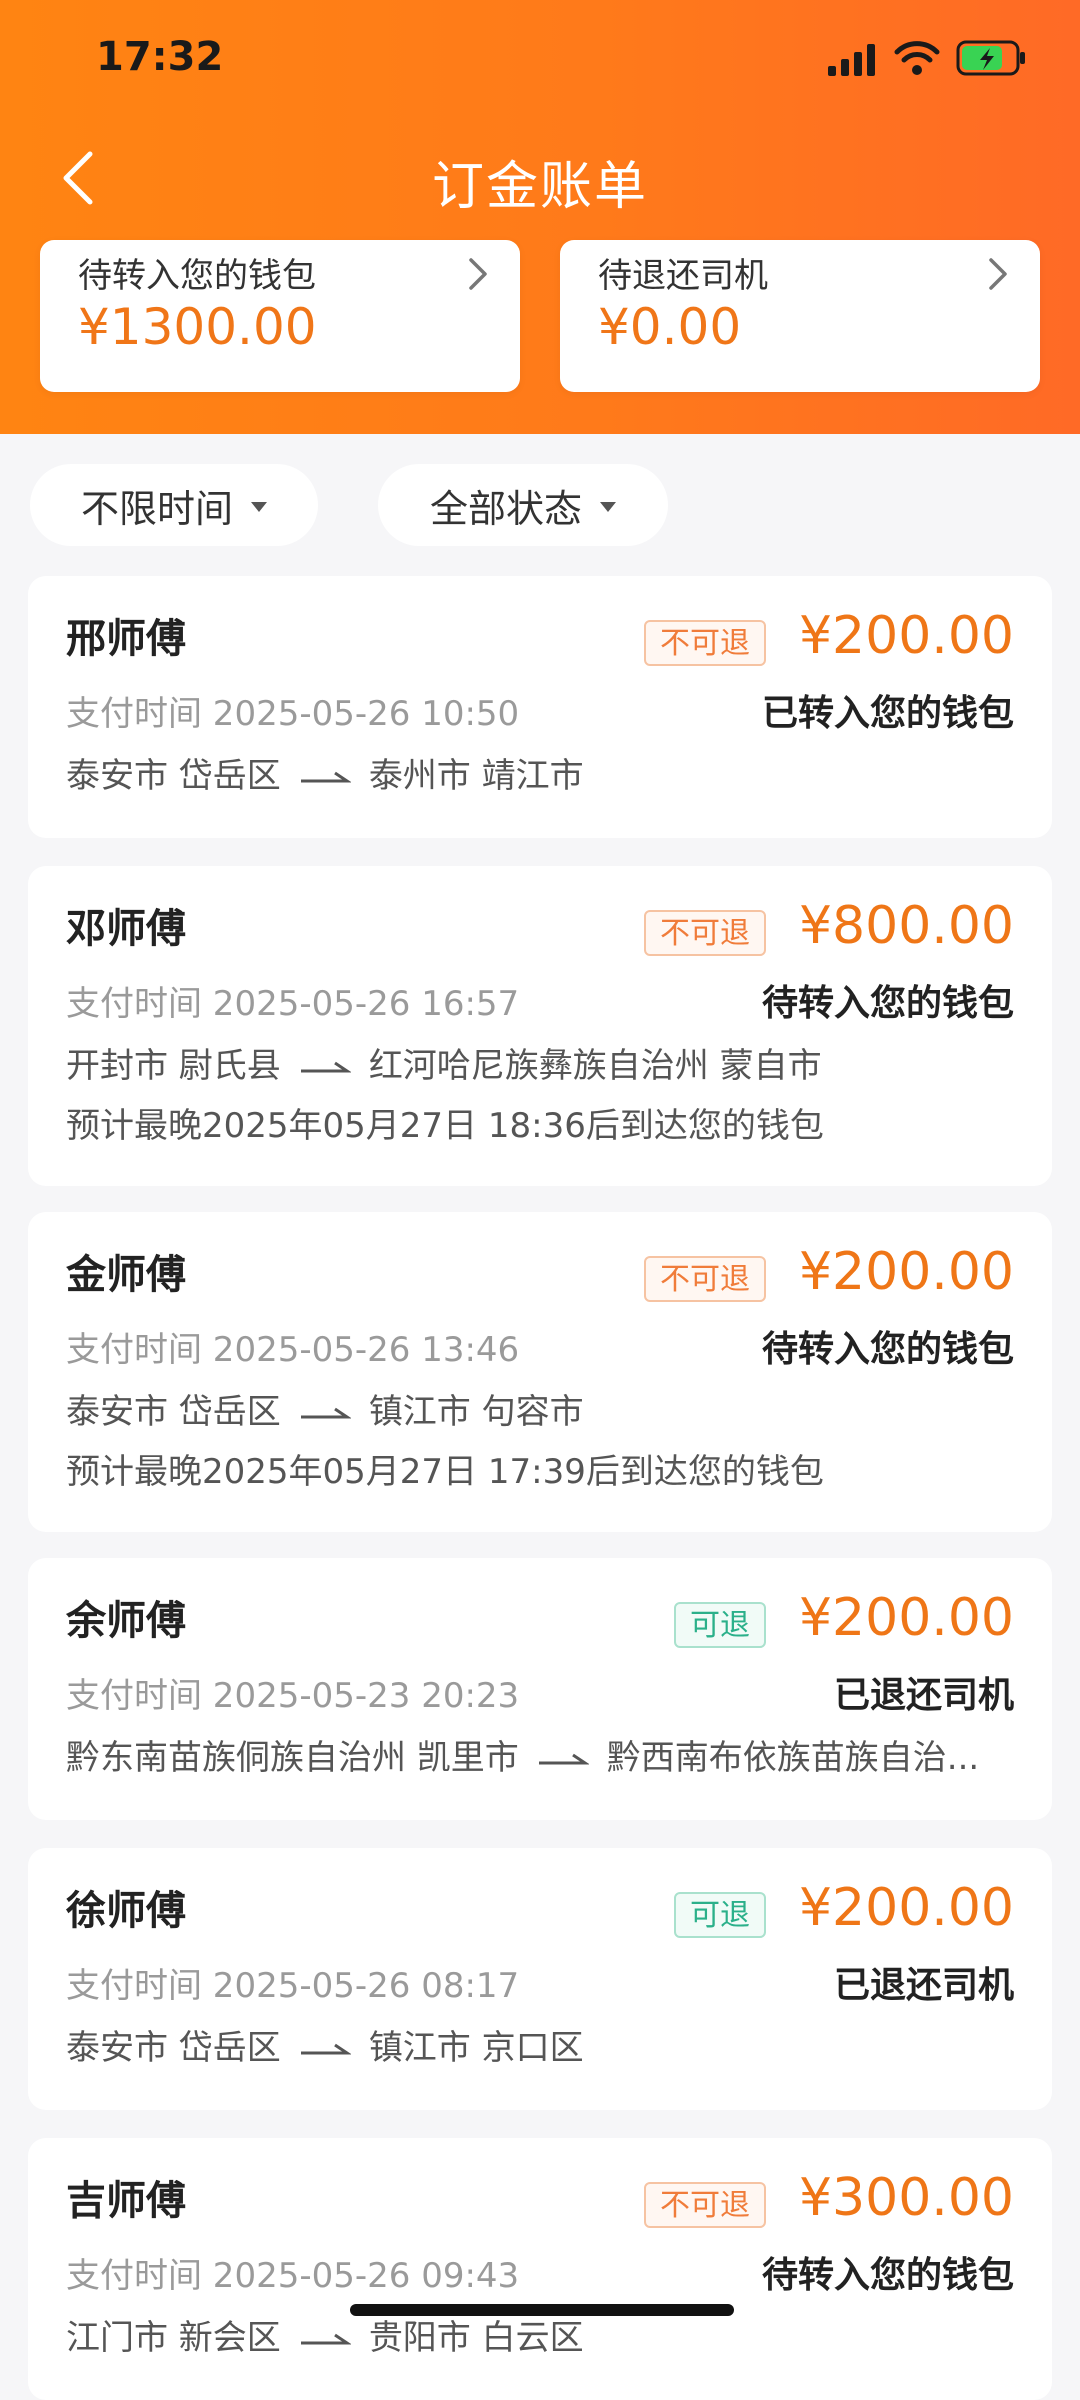 Image resolution: width=1080 pixels, height=2400 pixels. What do you see at coordinates (293, 2276) in the screenshot?
I see `pay-time: 支付时间 2025-05-26 09:43` at bounding box center [293, 2276].